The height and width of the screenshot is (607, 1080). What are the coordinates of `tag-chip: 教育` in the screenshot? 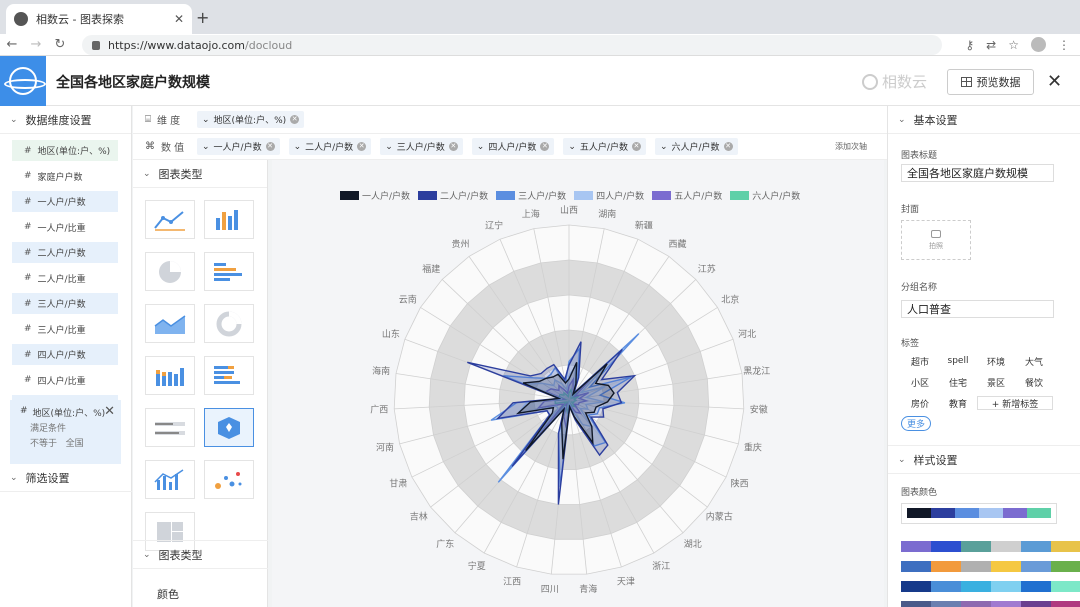 It's located at (958, 403).